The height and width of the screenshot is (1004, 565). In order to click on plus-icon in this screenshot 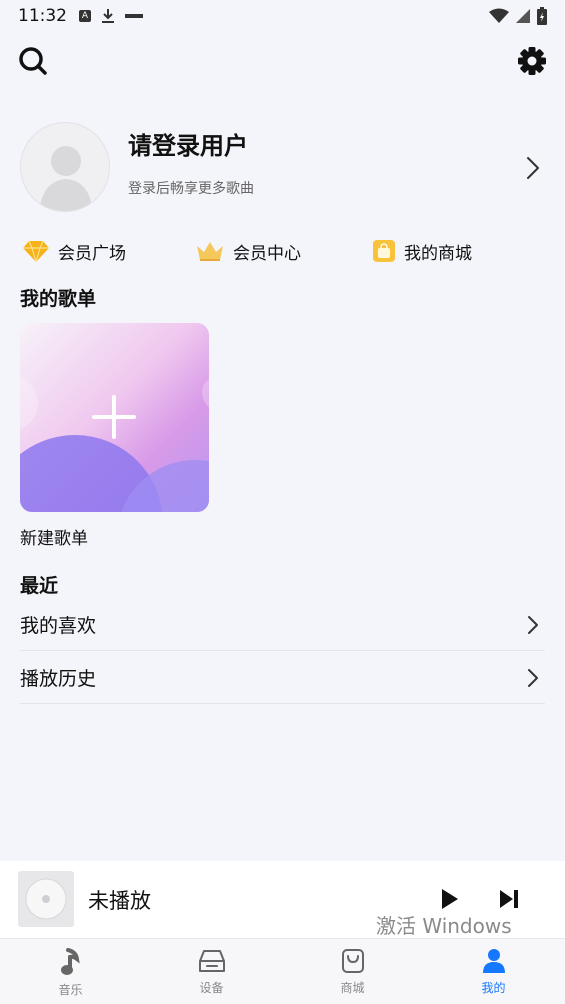, I will do `click(114, 417)`.